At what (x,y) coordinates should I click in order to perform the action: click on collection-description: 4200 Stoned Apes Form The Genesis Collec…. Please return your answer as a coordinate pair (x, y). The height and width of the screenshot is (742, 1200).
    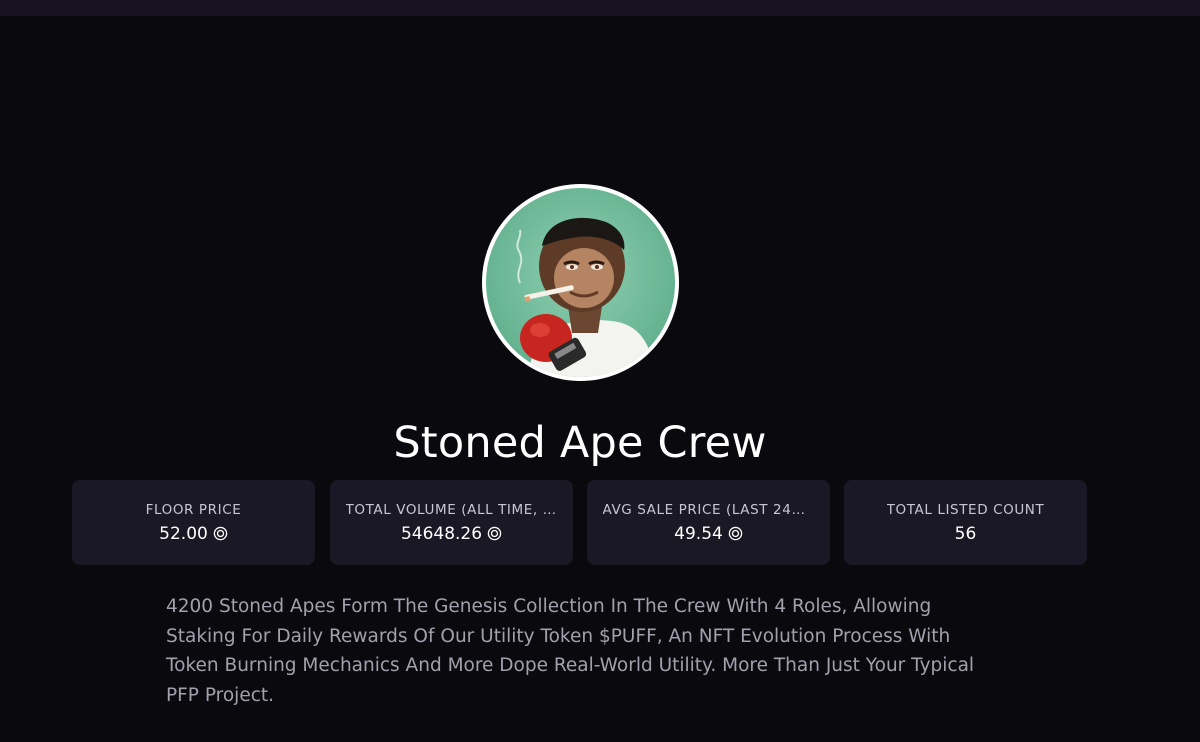
    Looking at the image, I should click on (570, 651).